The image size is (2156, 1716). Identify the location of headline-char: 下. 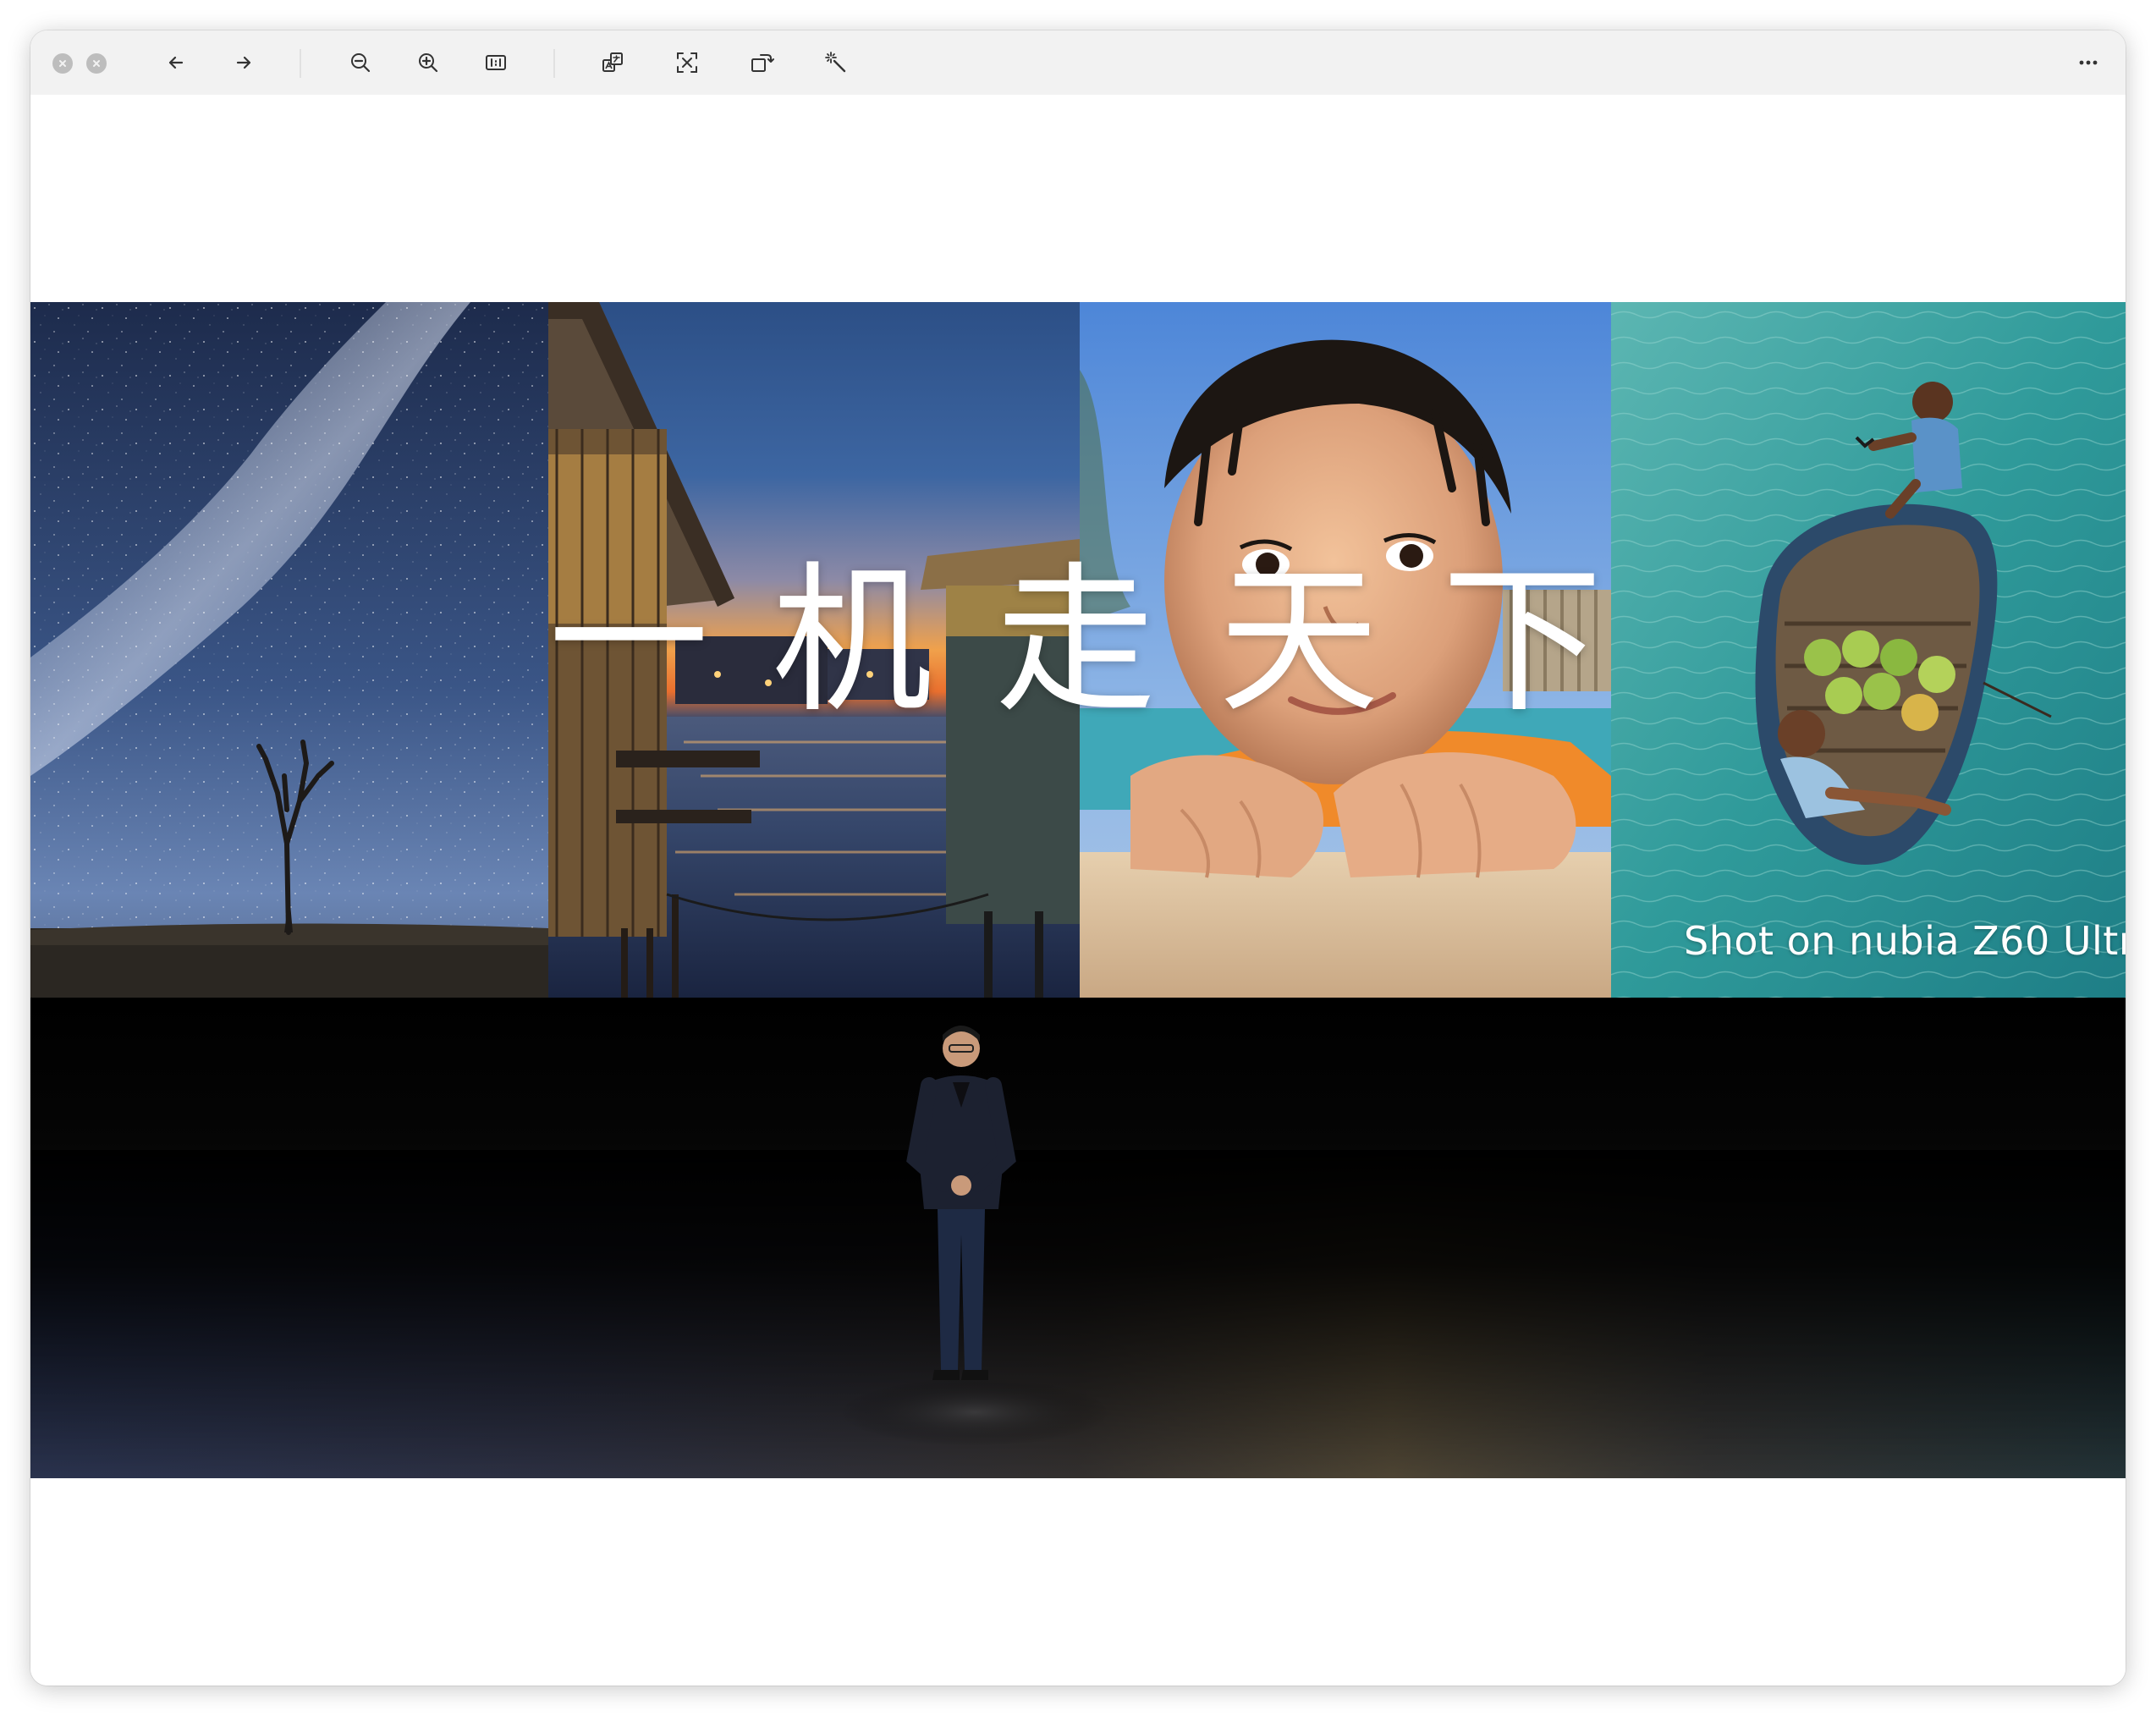
(1526, 640).